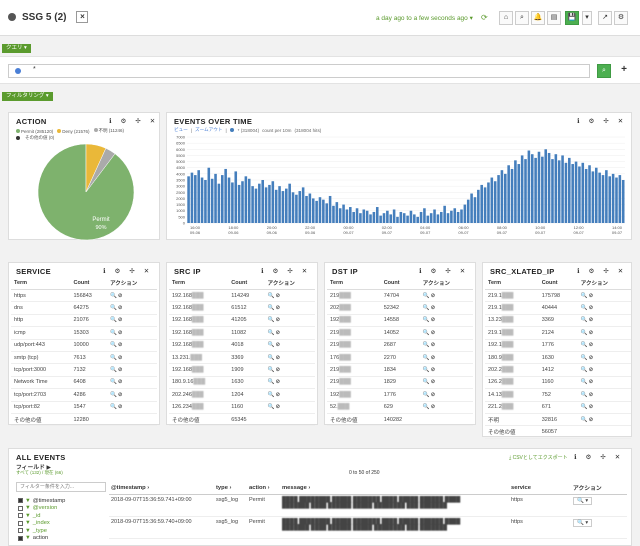  I want to click on term-cell: tcp/port:3000, so click(41, 370).